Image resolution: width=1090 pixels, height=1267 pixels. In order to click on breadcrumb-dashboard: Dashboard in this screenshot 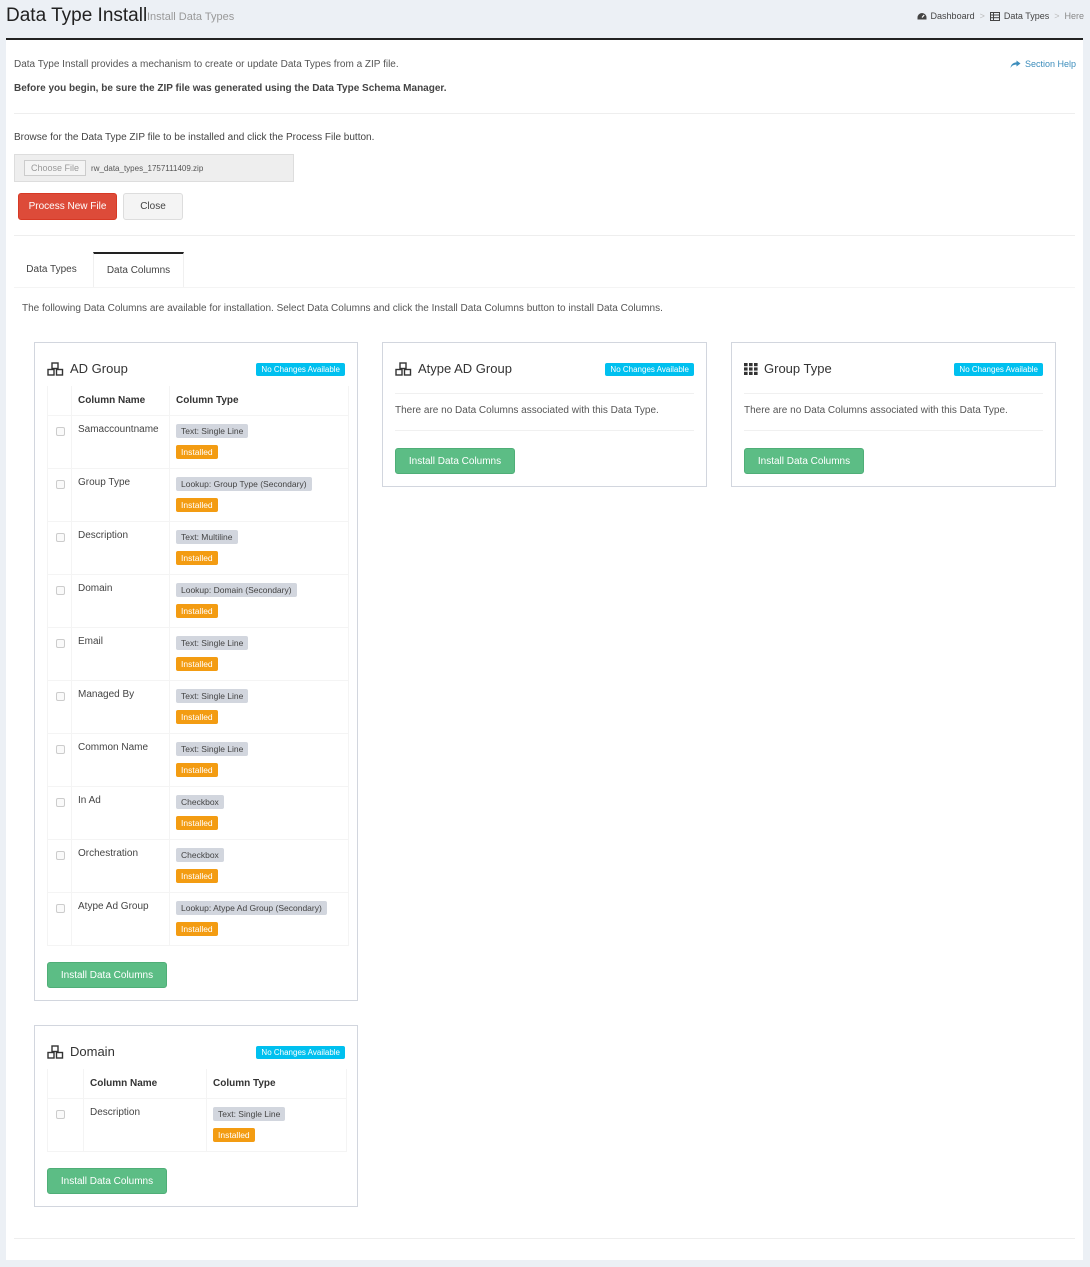, I will do `click(946, 16)`.